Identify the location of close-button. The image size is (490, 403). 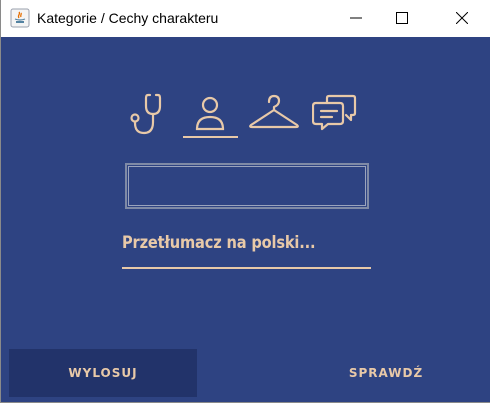
(462, 18).